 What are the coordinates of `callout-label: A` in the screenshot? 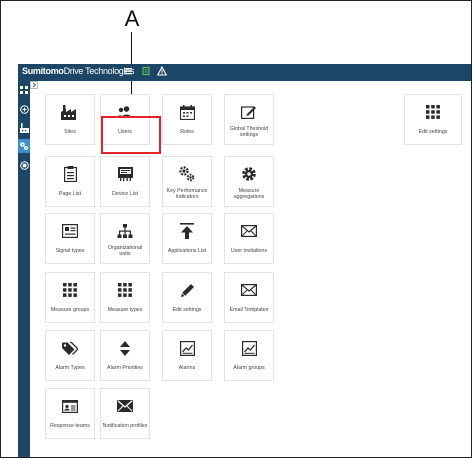 It's located at (132, 18).